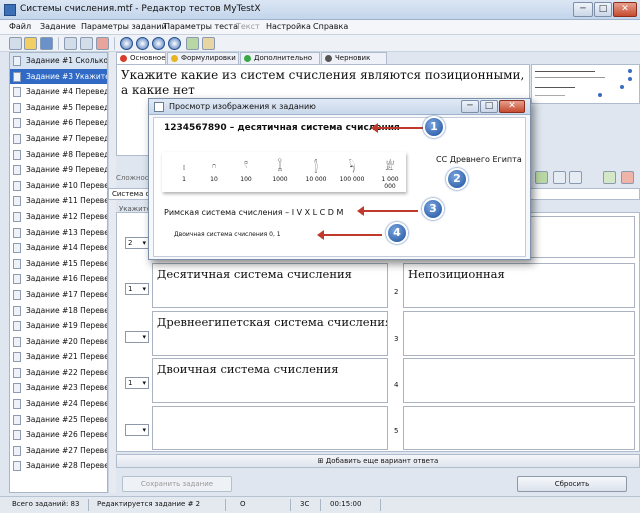 This screenshot has width=640, height=513. Describe the element at coordinates (46, 43) in the screenshot. I see `save-icon` at that location.